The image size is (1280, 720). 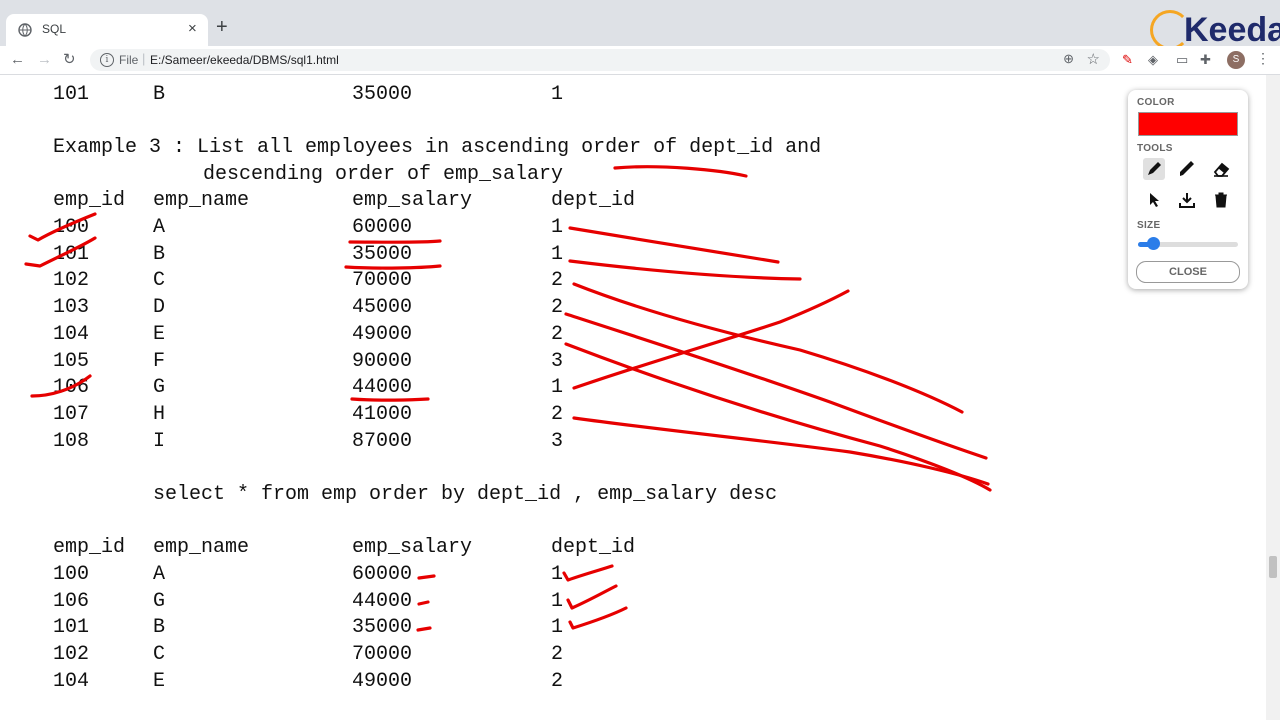 What do you see at coordinates (1205, 60) in the screenshot?
I see `puzzle-icon: ✚` at bounding box center [1205, 60].